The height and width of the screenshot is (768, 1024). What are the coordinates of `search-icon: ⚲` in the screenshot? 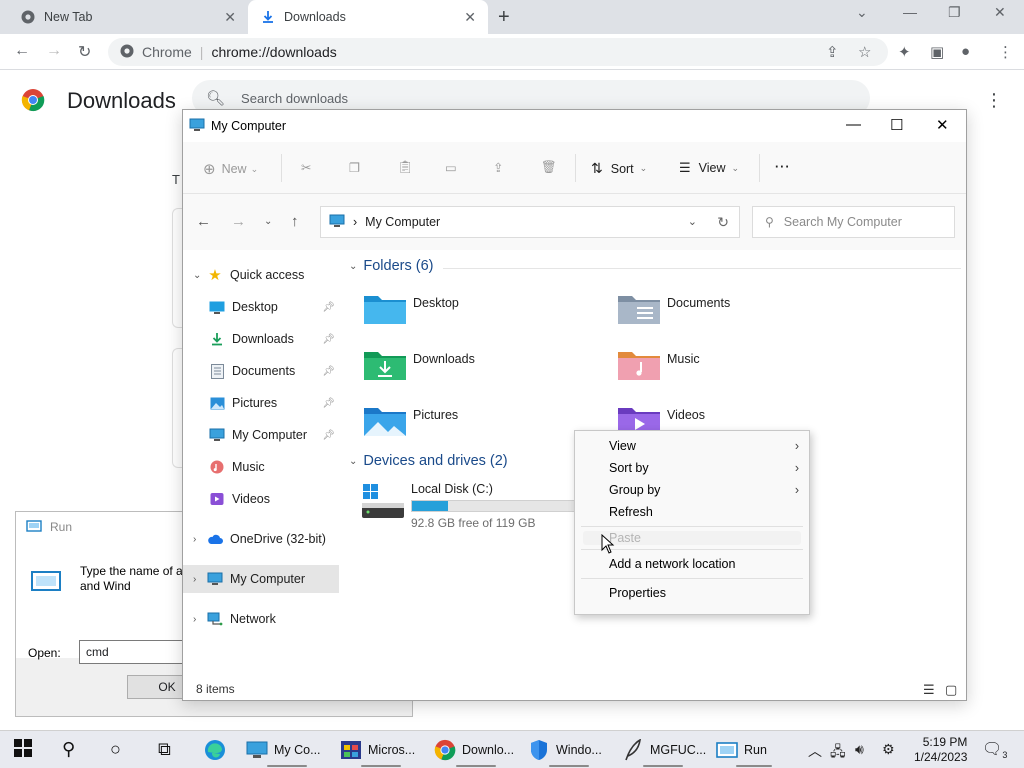 It's located at (68, 749).